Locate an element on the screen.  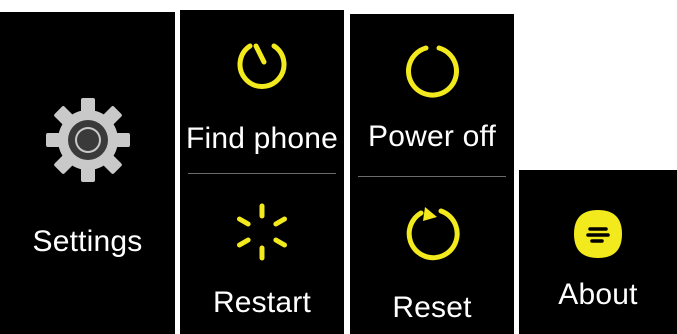
find-phone-label: Find phone is located at coordinates (262, 138).